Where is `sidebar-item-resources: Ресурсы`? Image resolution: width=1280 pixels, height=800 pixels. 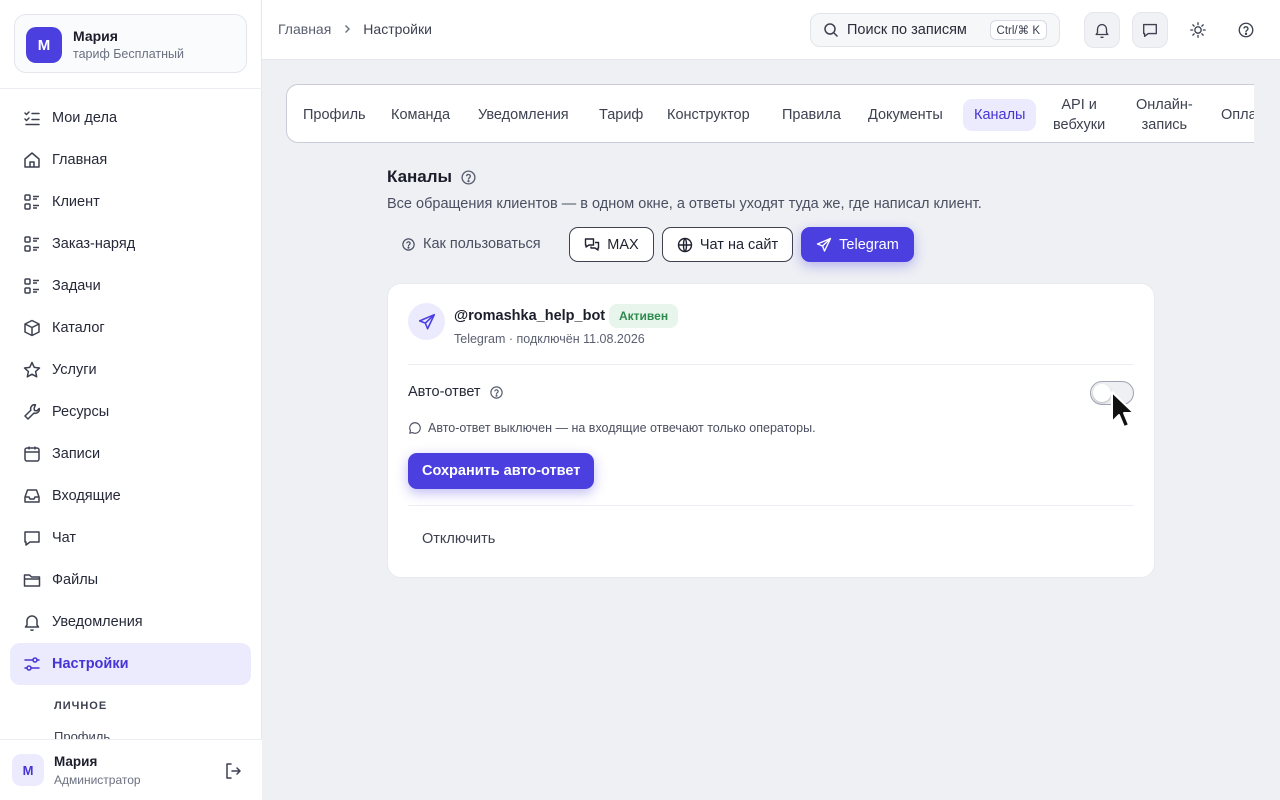 sidebar-item-resources: Ресурсы is located at coordinates (130, 412).